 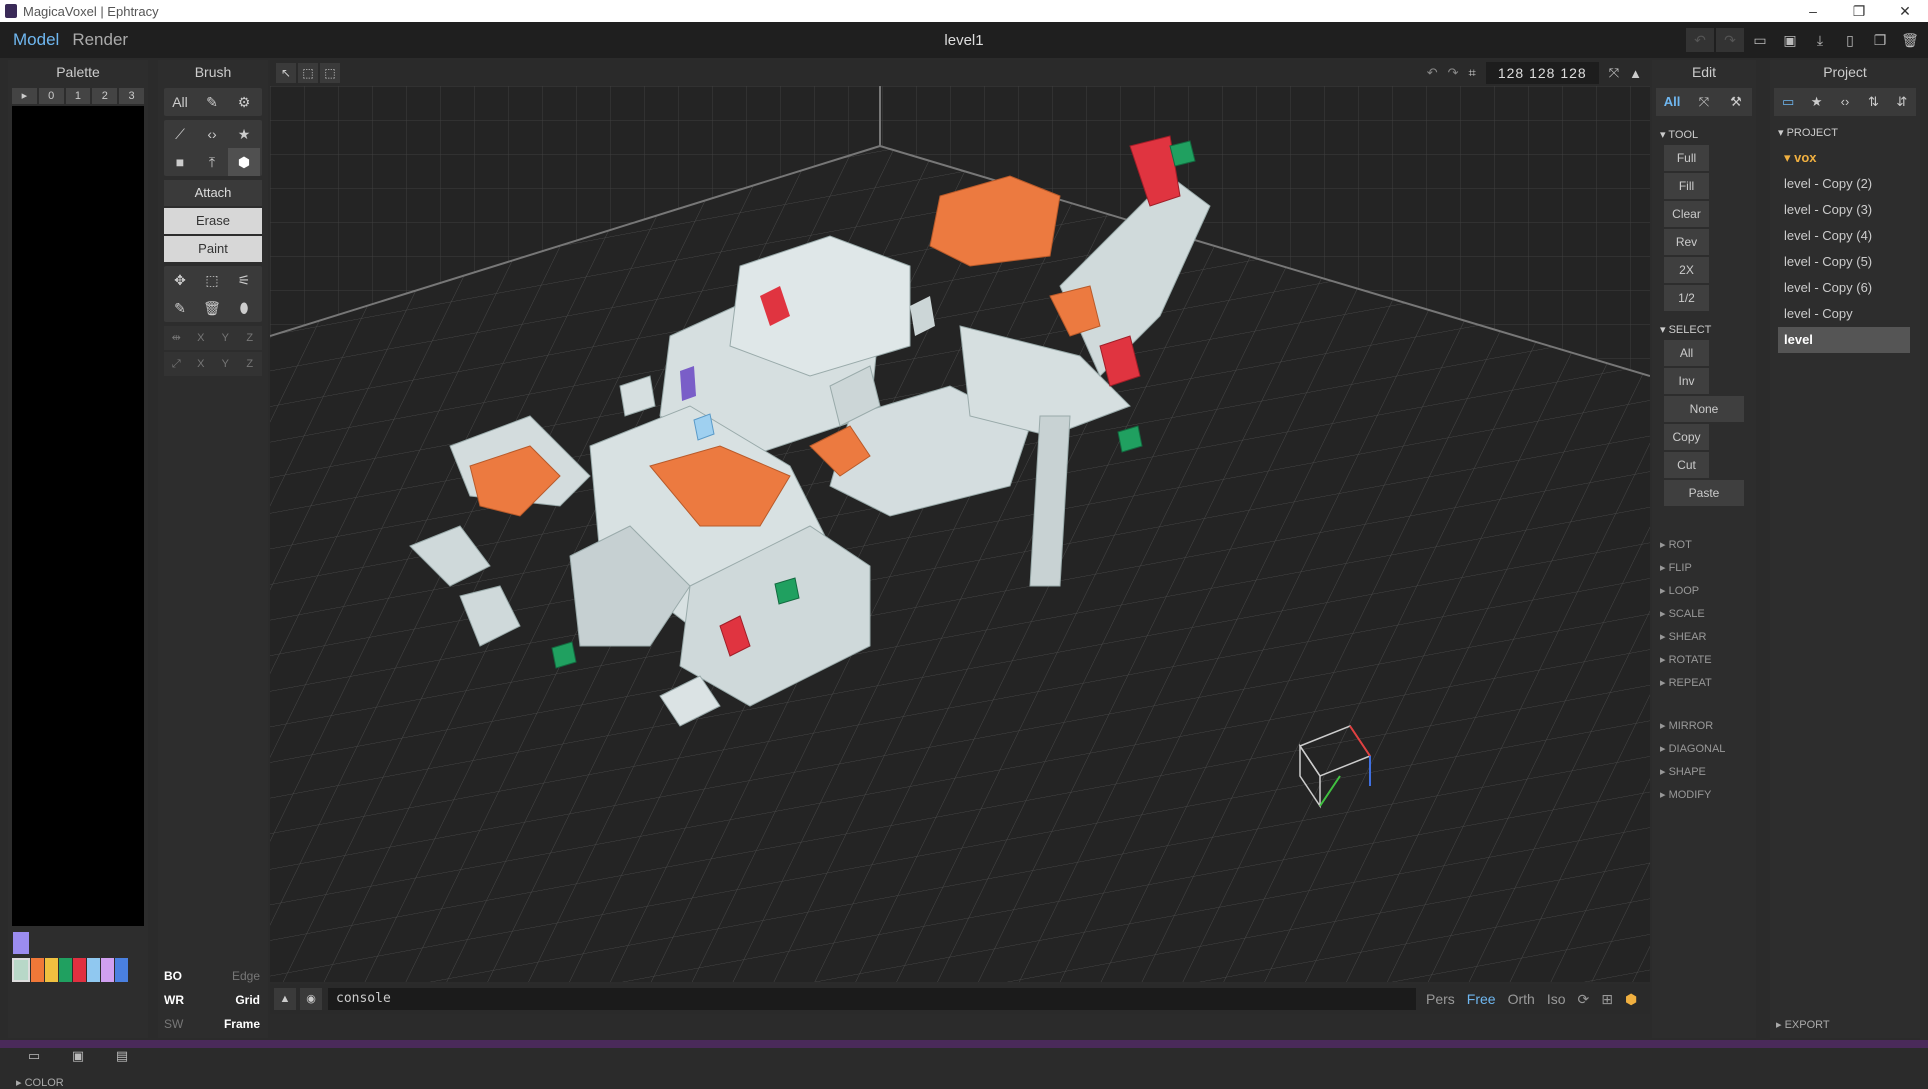 I want to click on star-icon: ★, so click(x=244, y=134).